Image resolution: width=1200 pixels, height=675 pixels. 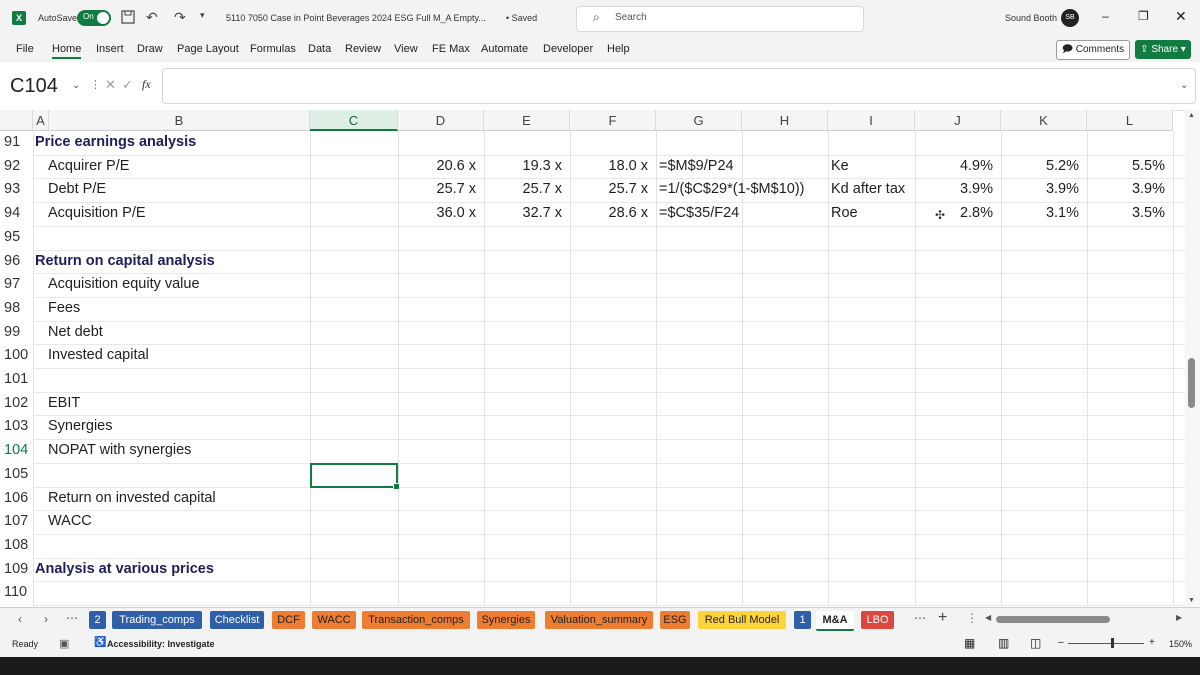 What do you see at coordinates (877, 620) in the screenshot?
I see `sheet-tab: LBO` at bounding box center [877, 620].